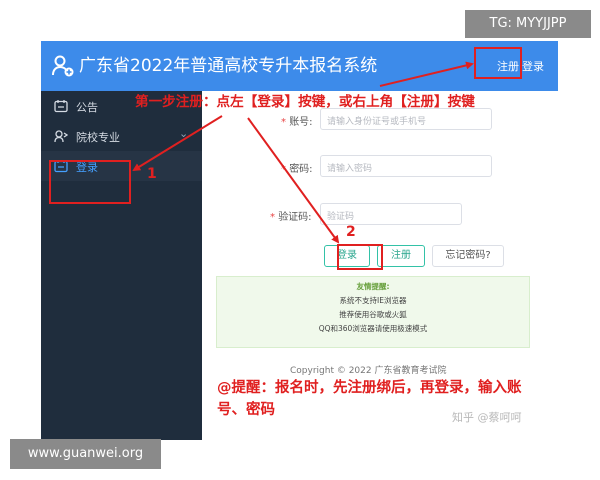 This screenshot has width=600, height=480. I want to click on notice-icon, so click(61, 106).